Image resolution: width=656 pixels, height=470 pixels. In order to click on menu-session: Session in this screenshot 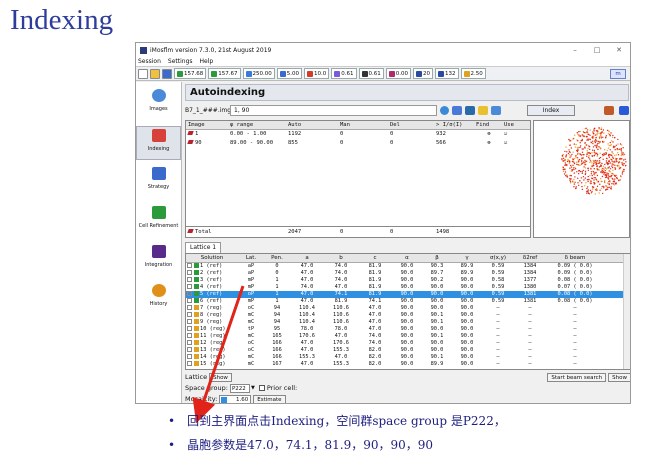, I will do `click(149, 61)`.